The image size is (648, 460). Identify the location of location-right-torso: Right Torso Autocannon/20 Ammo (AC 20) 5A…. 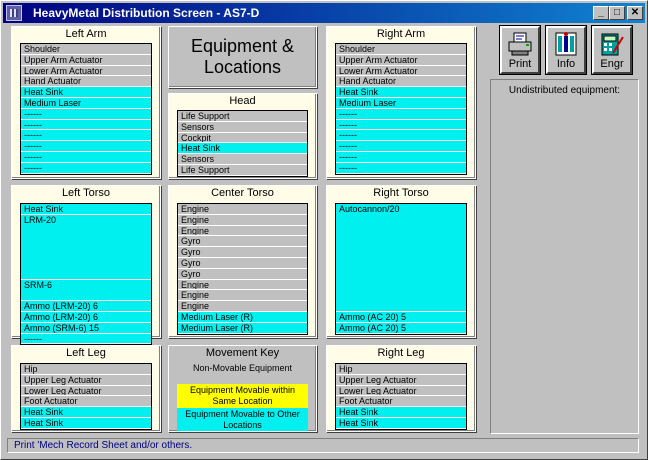
(401, 261).